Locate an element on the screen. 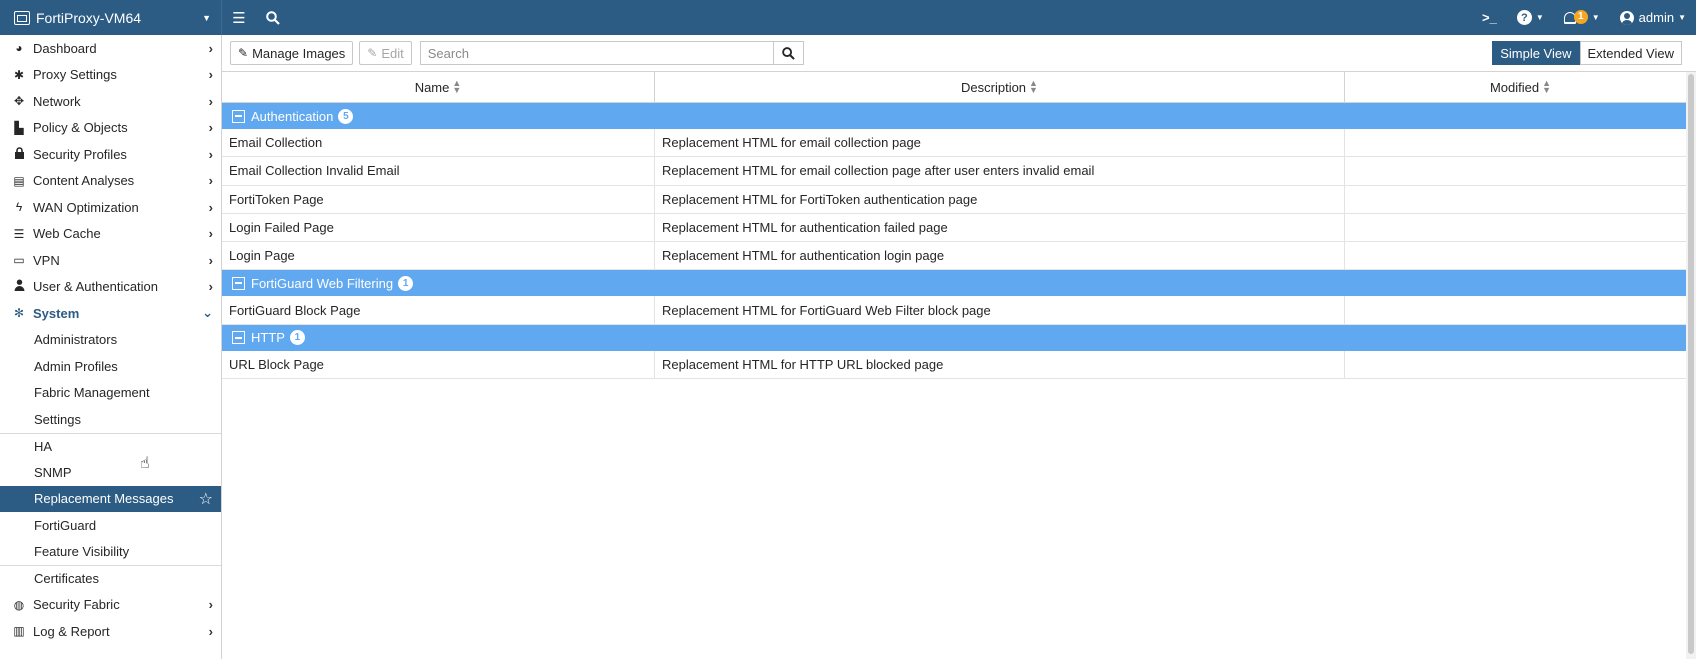 Image resolution: width=1696 pixels, height=659 pixels. sidebar-subitem-snmp: SNMP is located at coordinates (110, 472).